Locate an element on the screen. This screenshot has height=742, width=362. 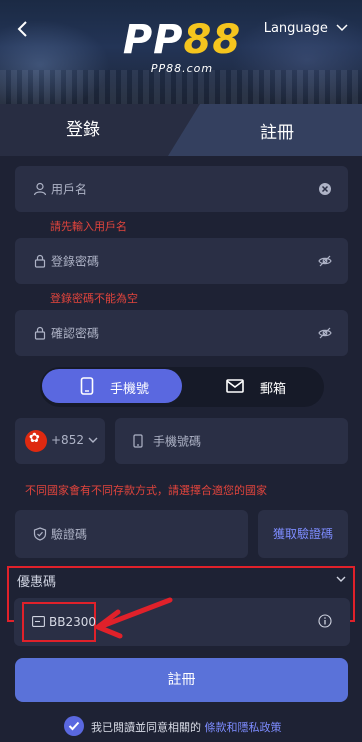
promo-code-value: BB2300 is located at coordinates (73, 622).